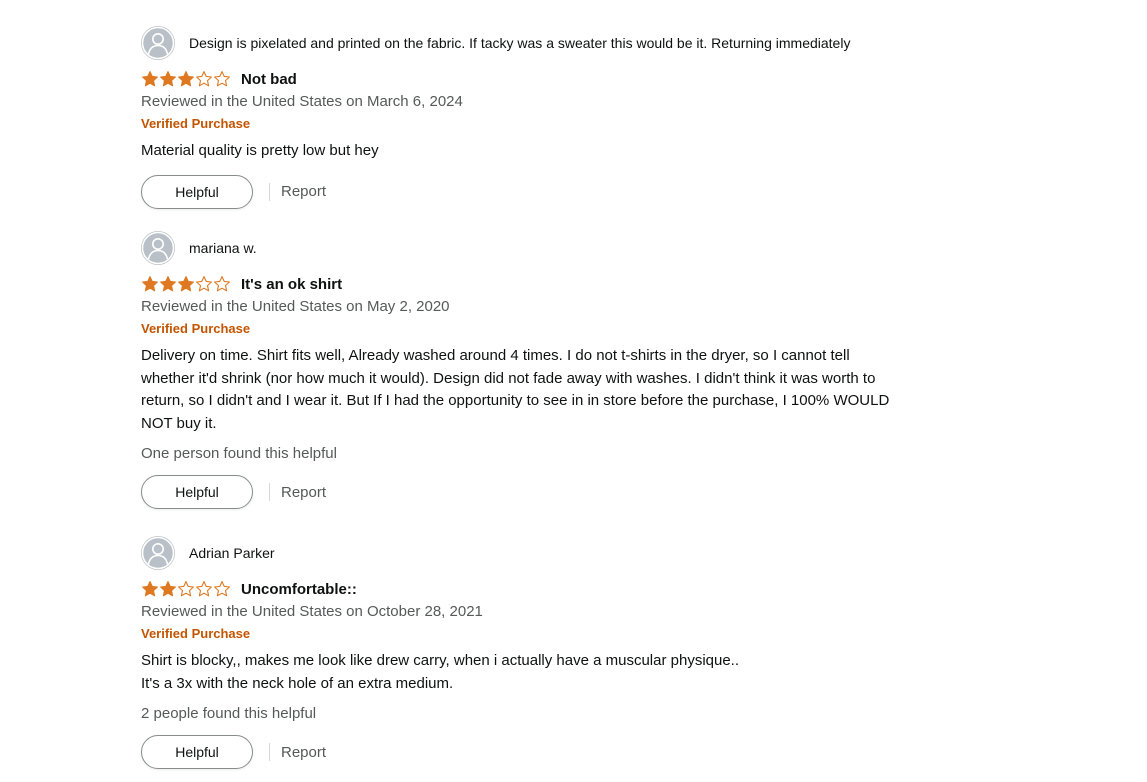  I want to click on reviewer-name: mariana w., so click(223, 248).